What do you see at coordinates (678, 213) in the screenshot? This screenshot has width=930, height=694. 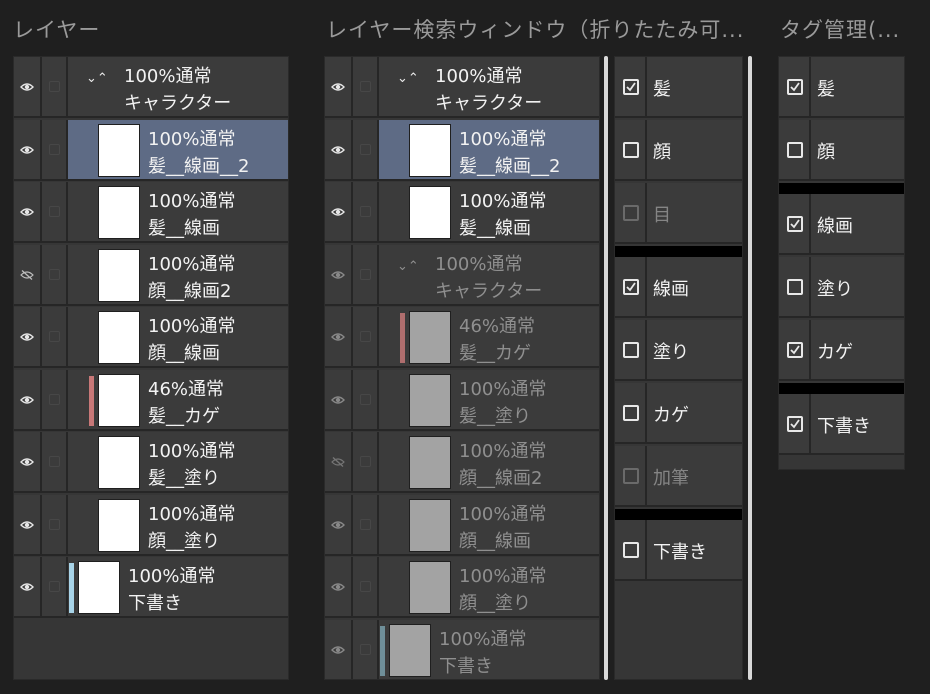 I see `tag-item: 目` at bounding box center [678, 213].